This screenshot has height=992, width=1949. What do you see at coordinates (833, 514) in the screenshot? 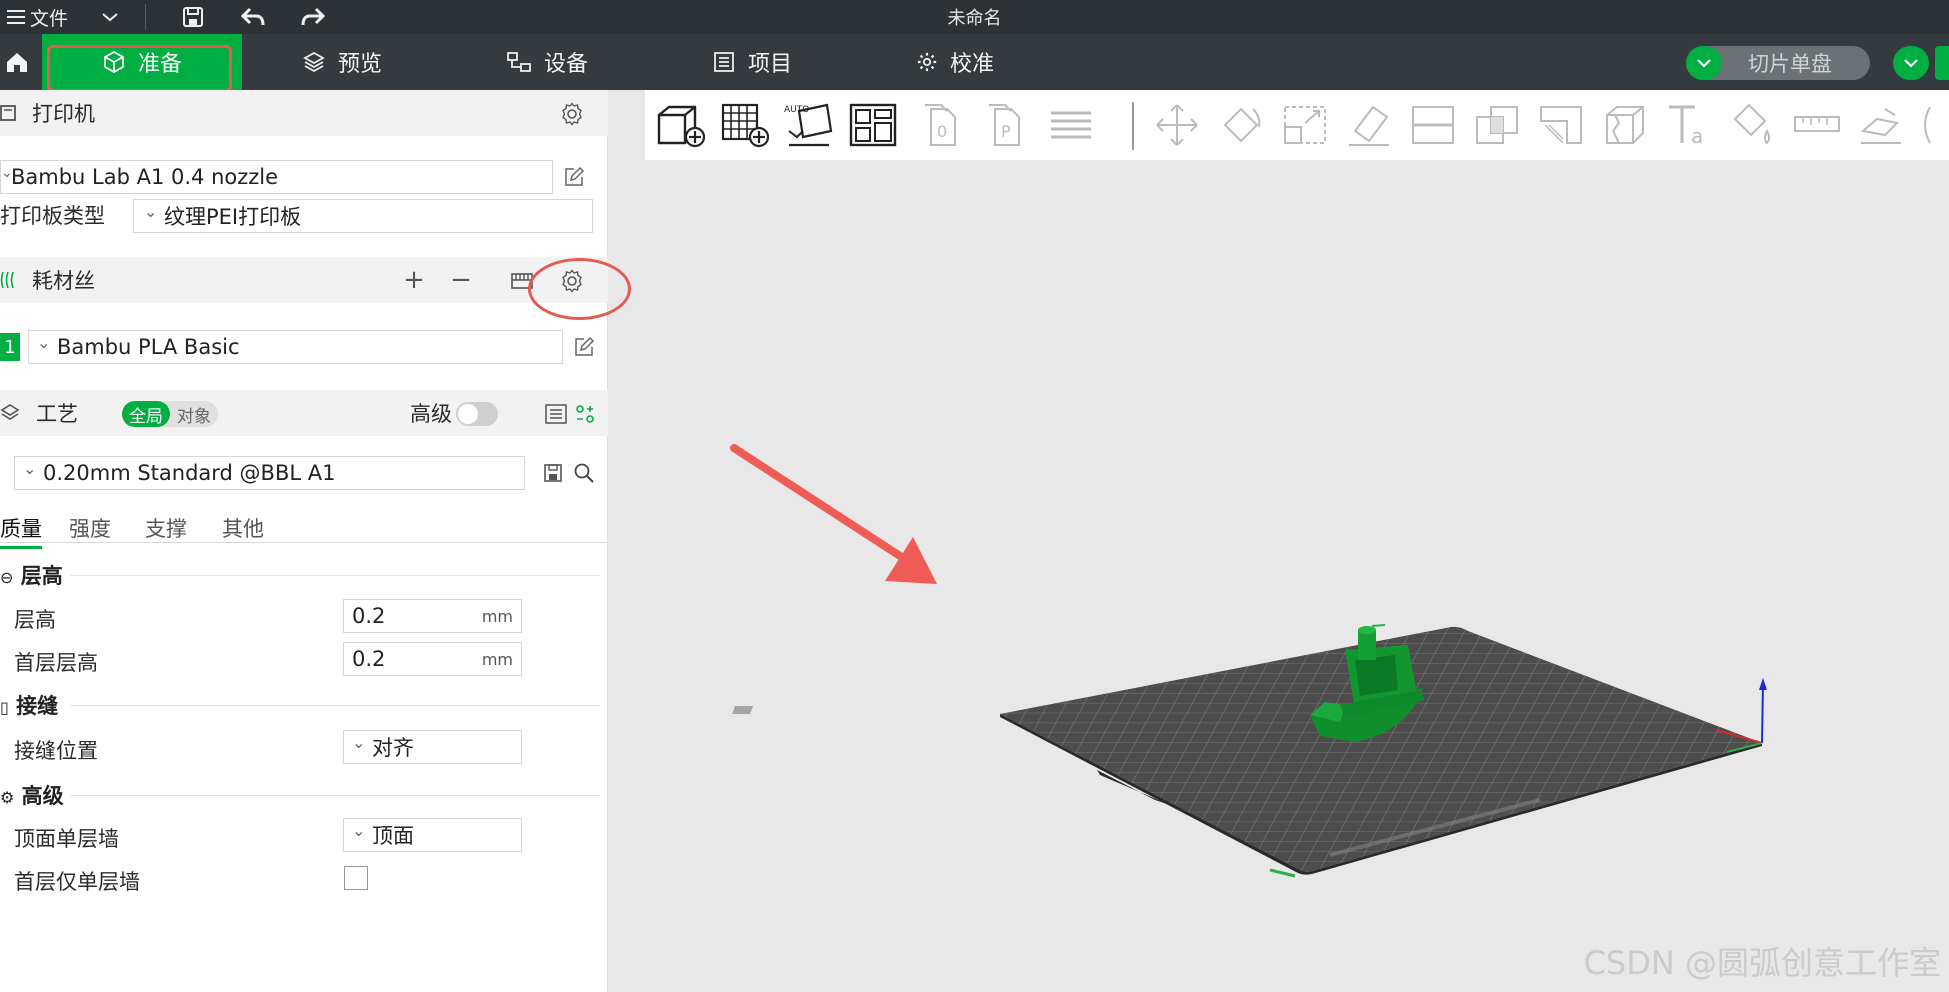
I see `annotation-arrow` at bounding box center [833, 514].